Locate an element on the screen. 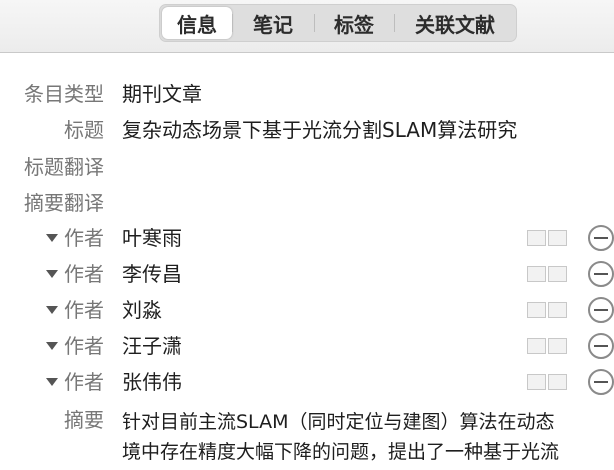  tab-tags: 标签 is located at coordinates (354, 23).